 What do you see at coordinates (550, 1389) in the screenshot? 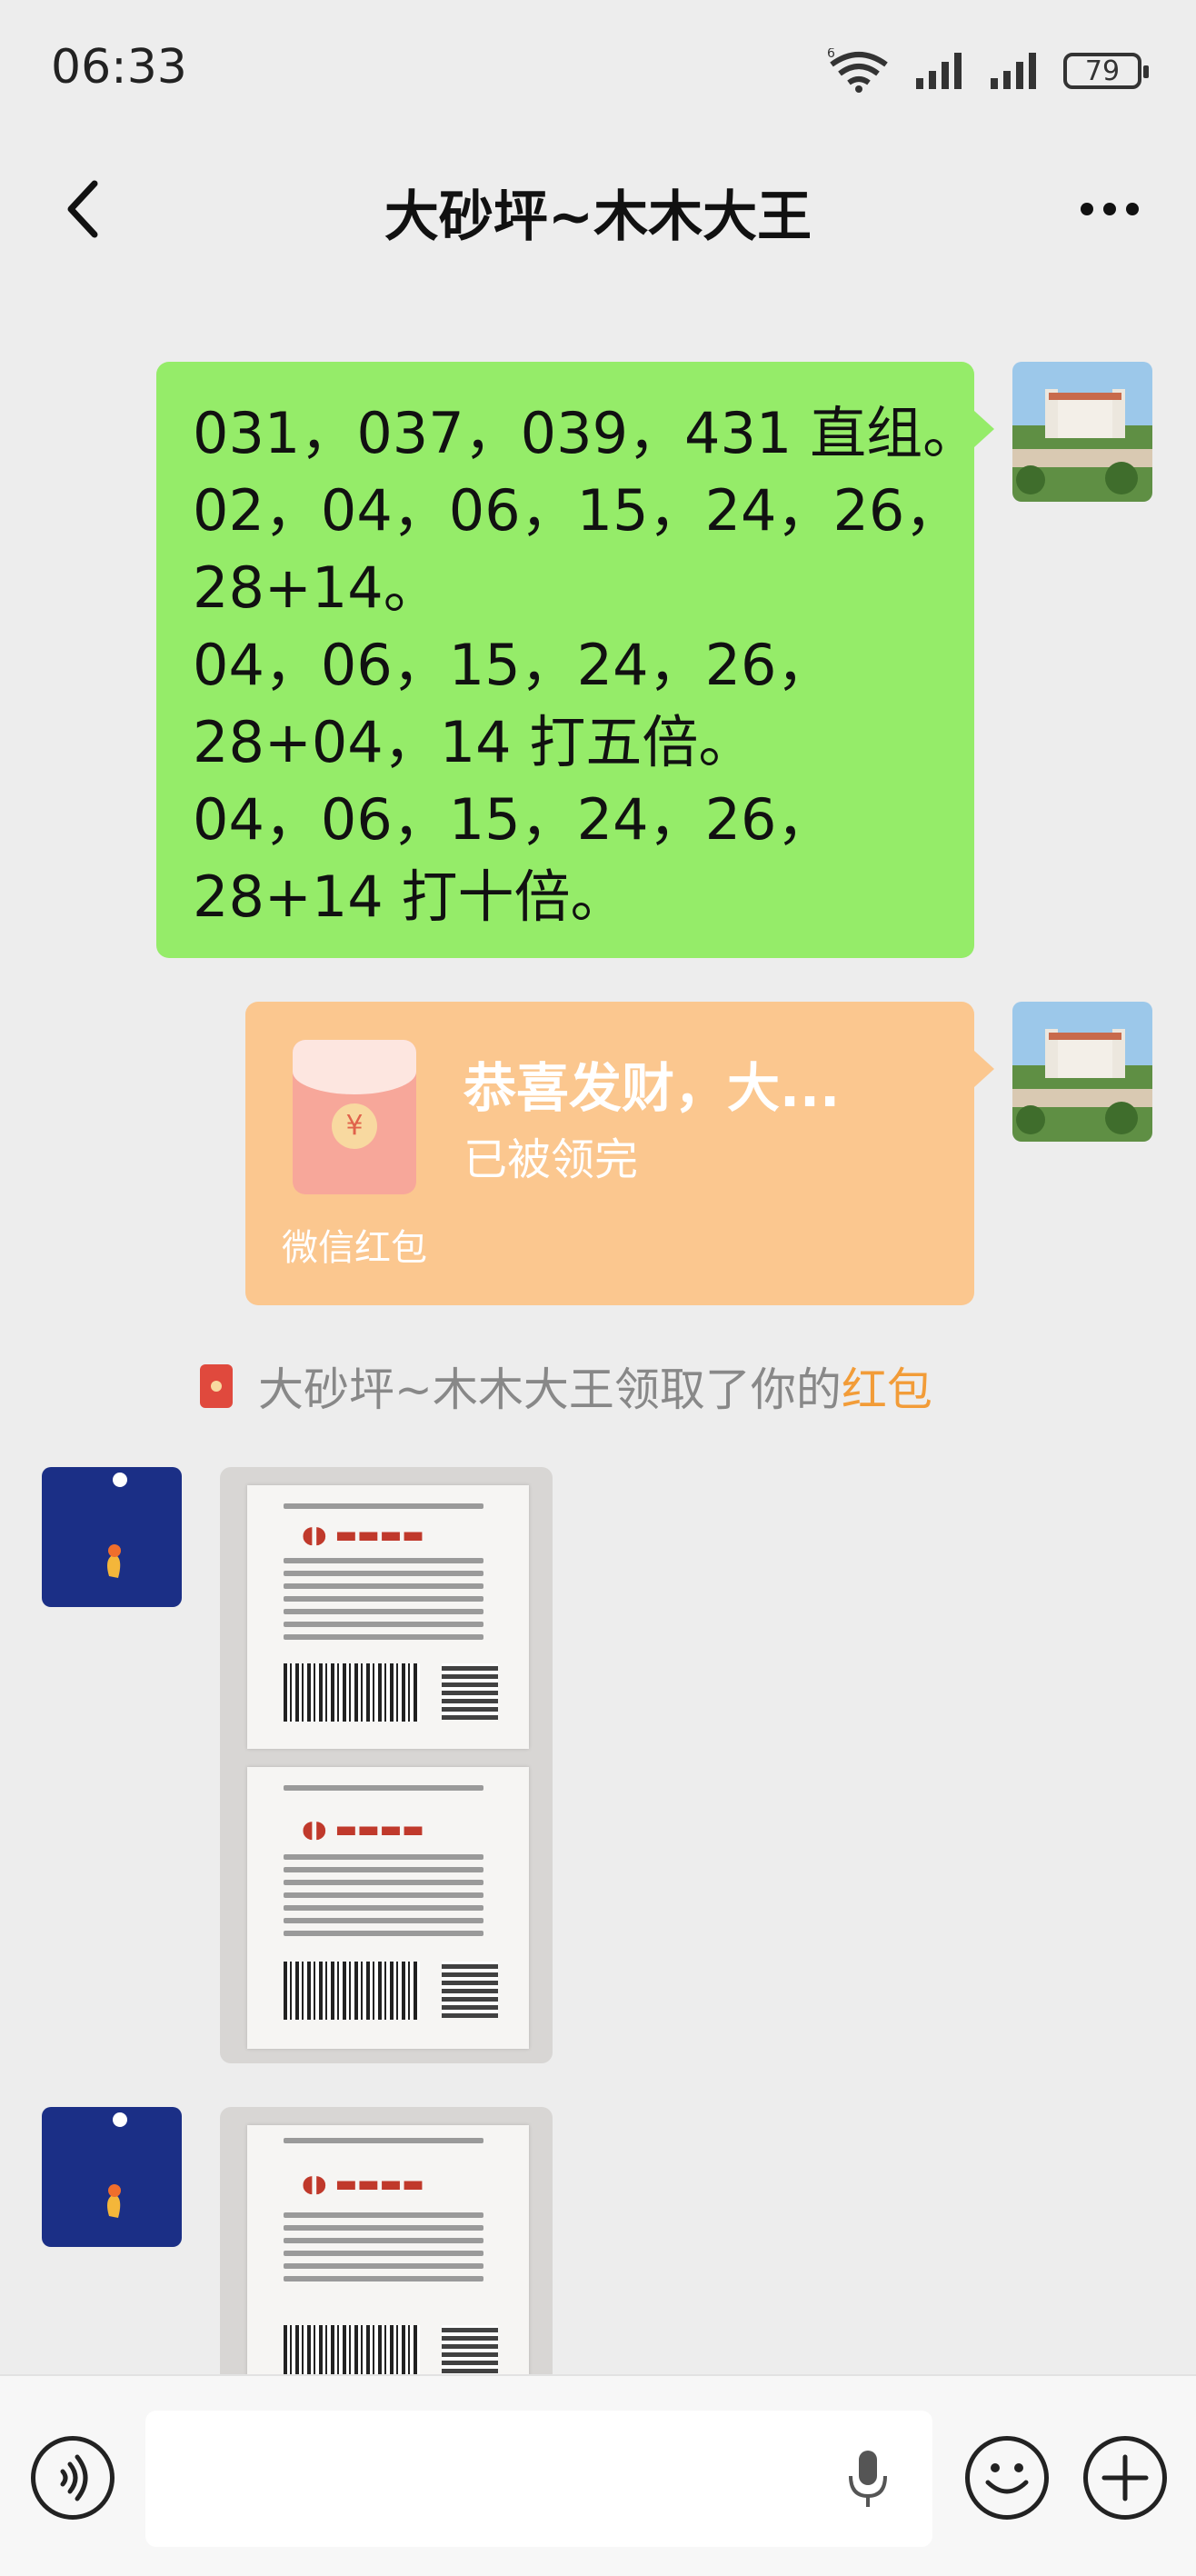
I see `notice-text: 大砂坪~木木大王领取了你的` at bounding box center [550, 1389].